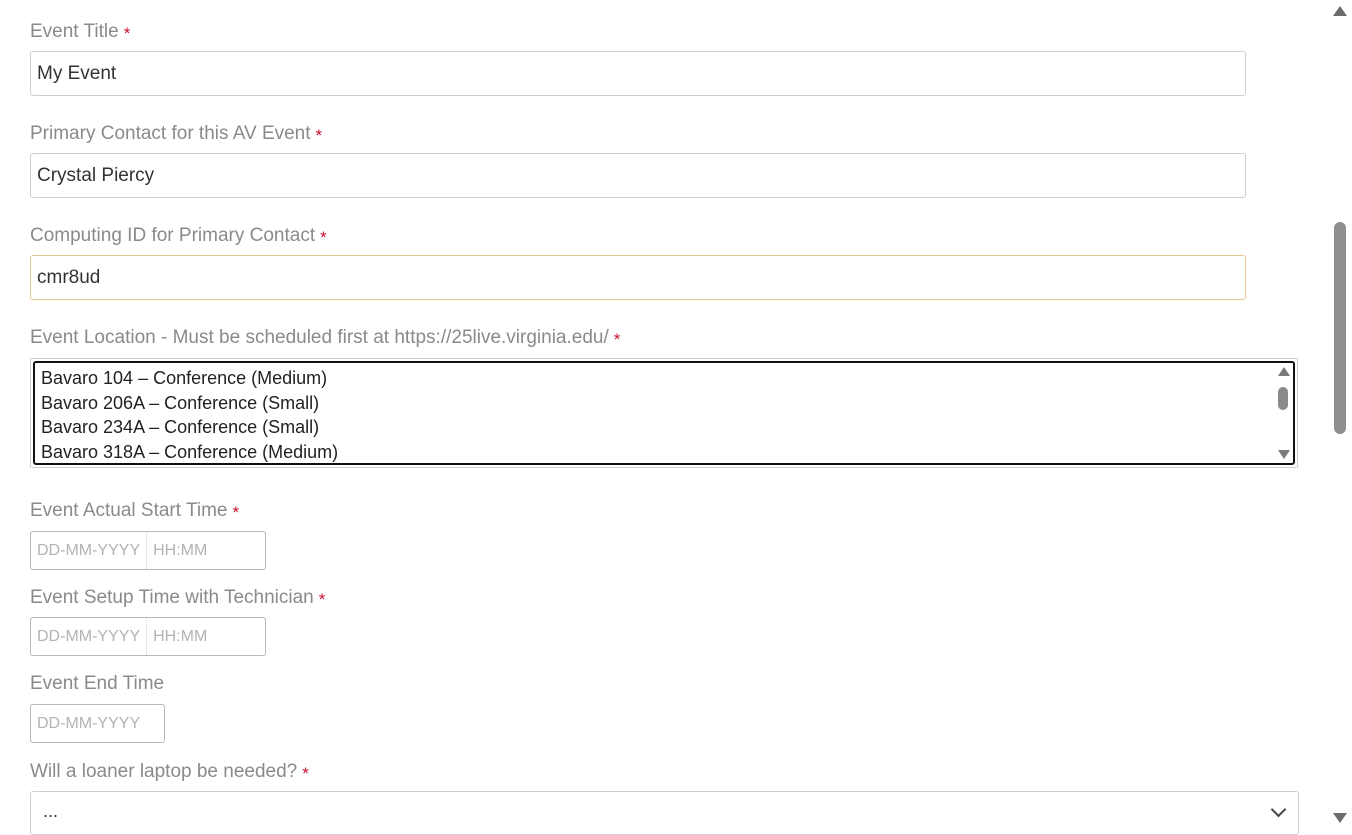 Image resolution: width=1352 pixels, height=835 pixels. What do you see at coordinates (1283, 413) in the screenshot?
I see `listbox-scrollbar` at bounding box center [1283, 413].